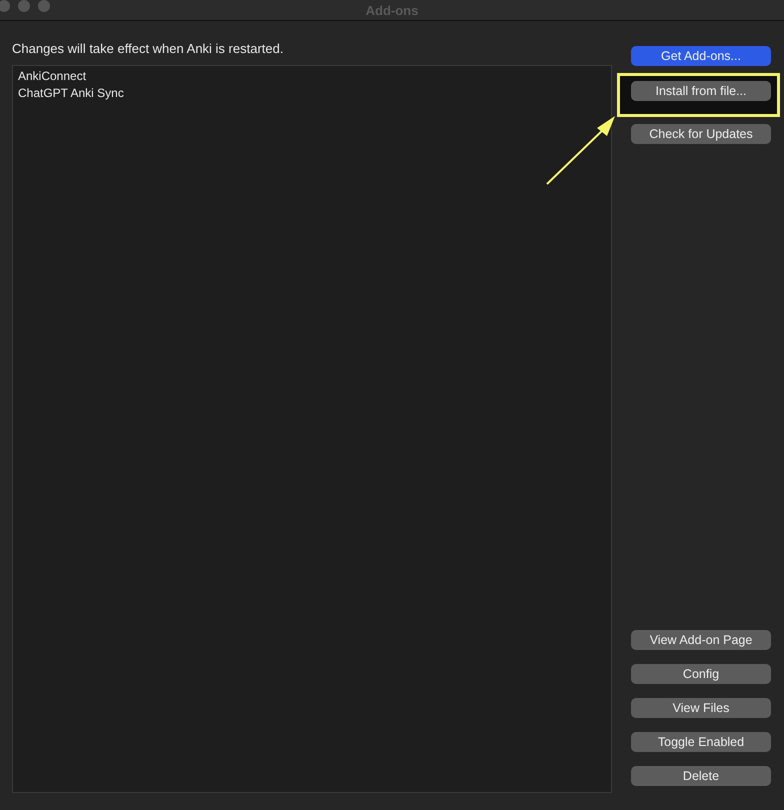  What do you see at coordinates (312, 76) in the screenshot?
I see `addon-item: AnkiConnect` at bounding box center [312, 76].